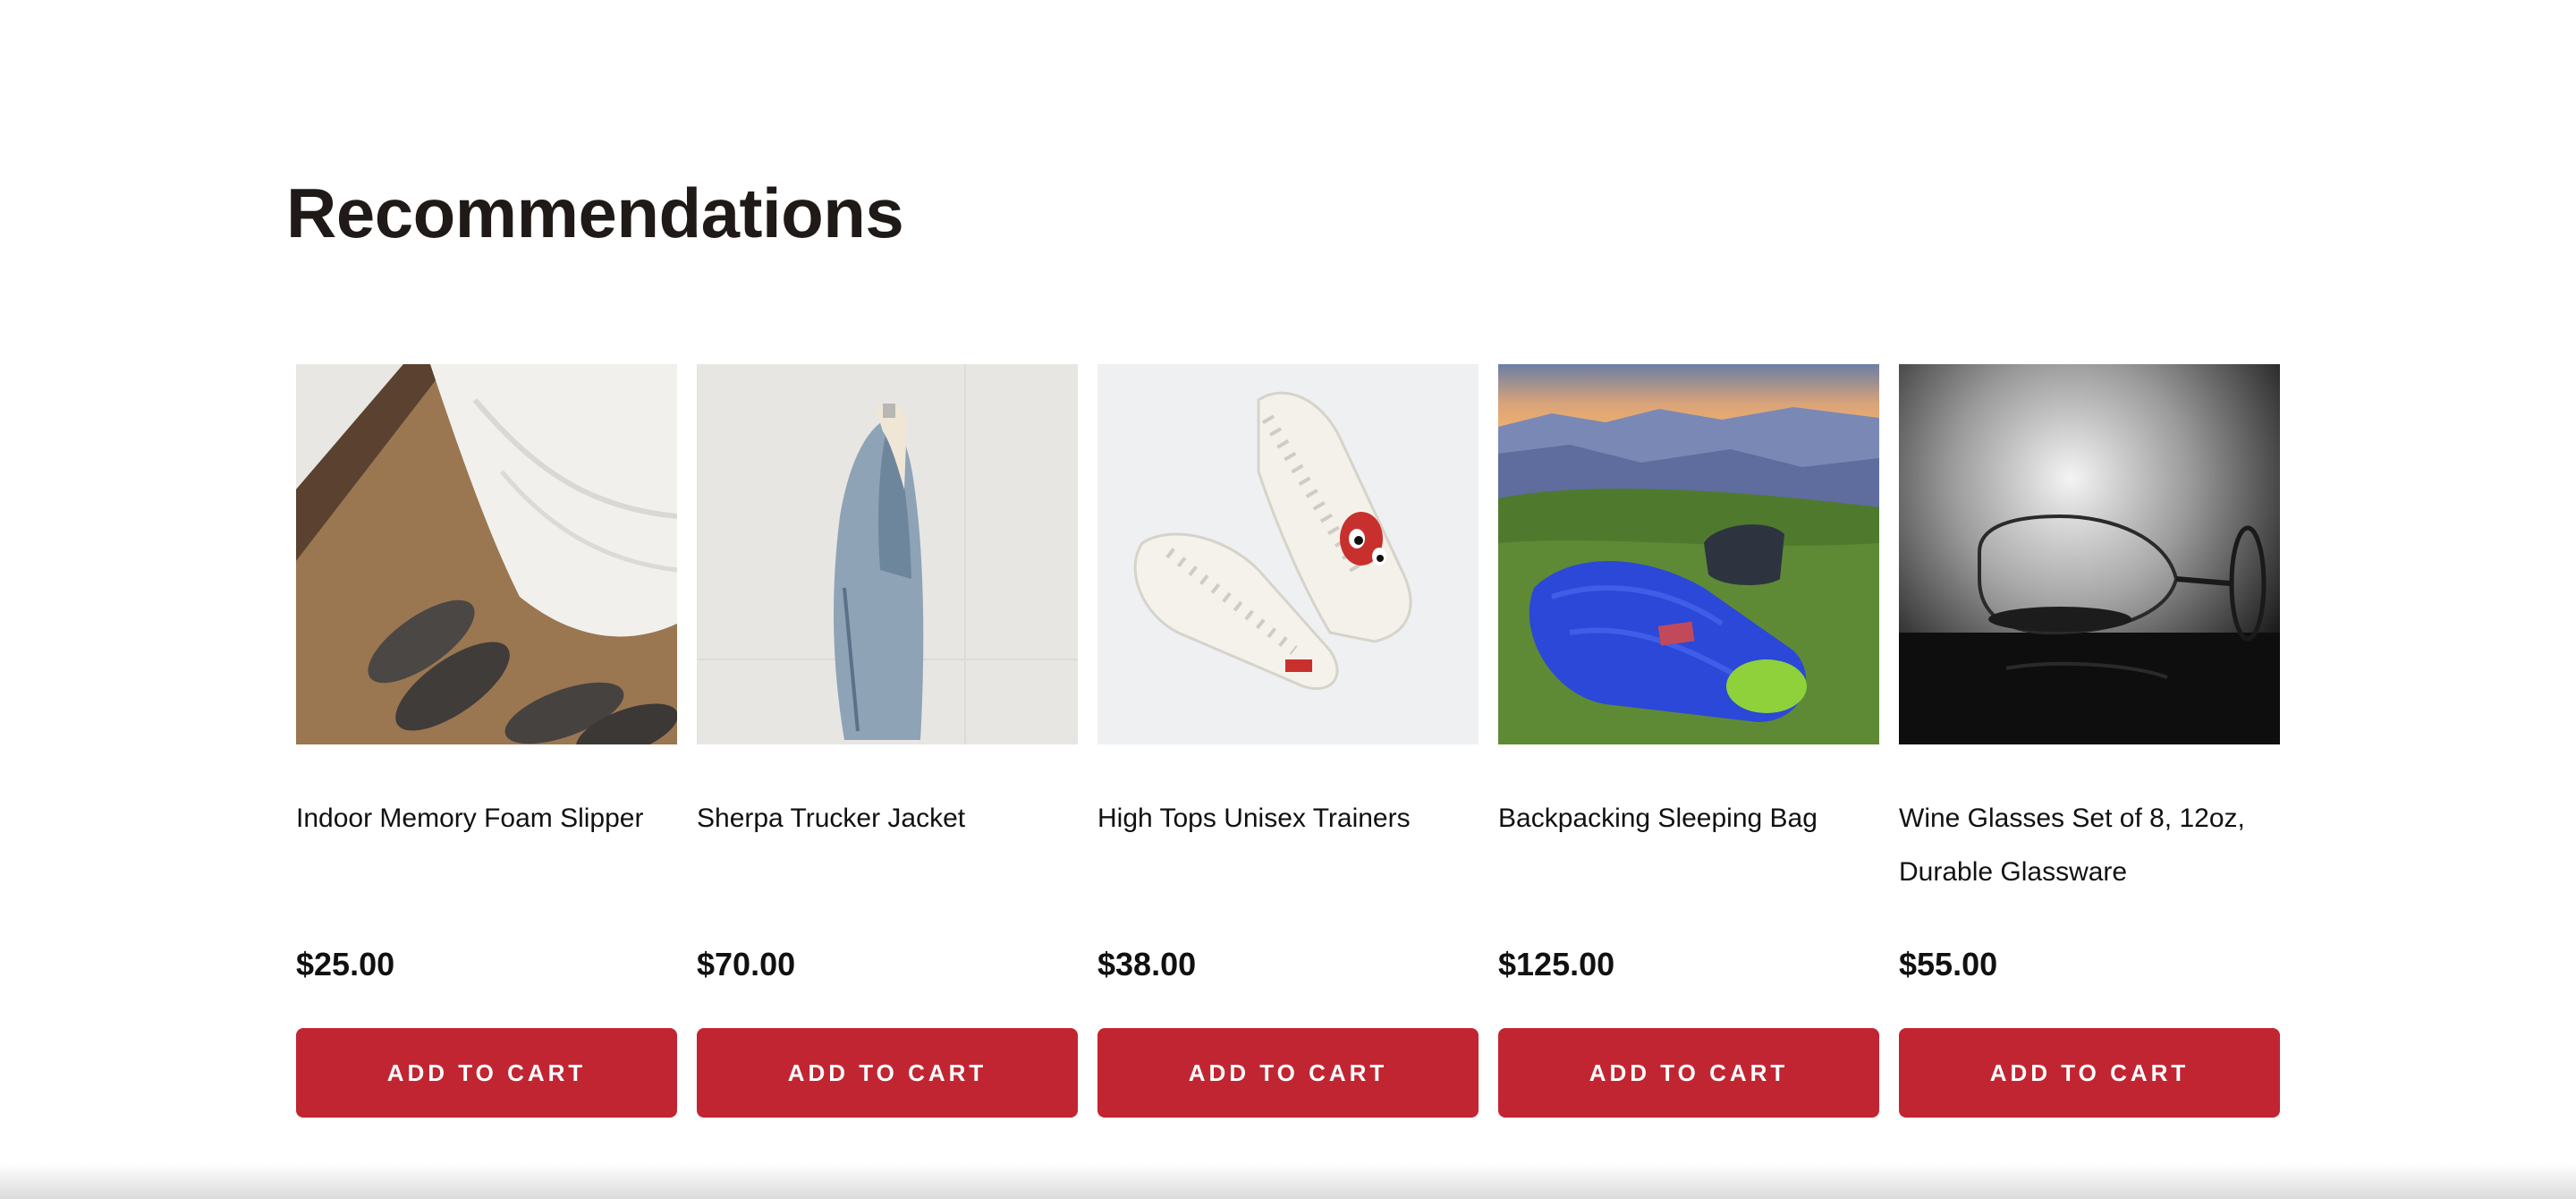  What do you see at coordinates (887, 554) in the screenshot?
I see `product-image-jacket` at bounding box center [887, 554].